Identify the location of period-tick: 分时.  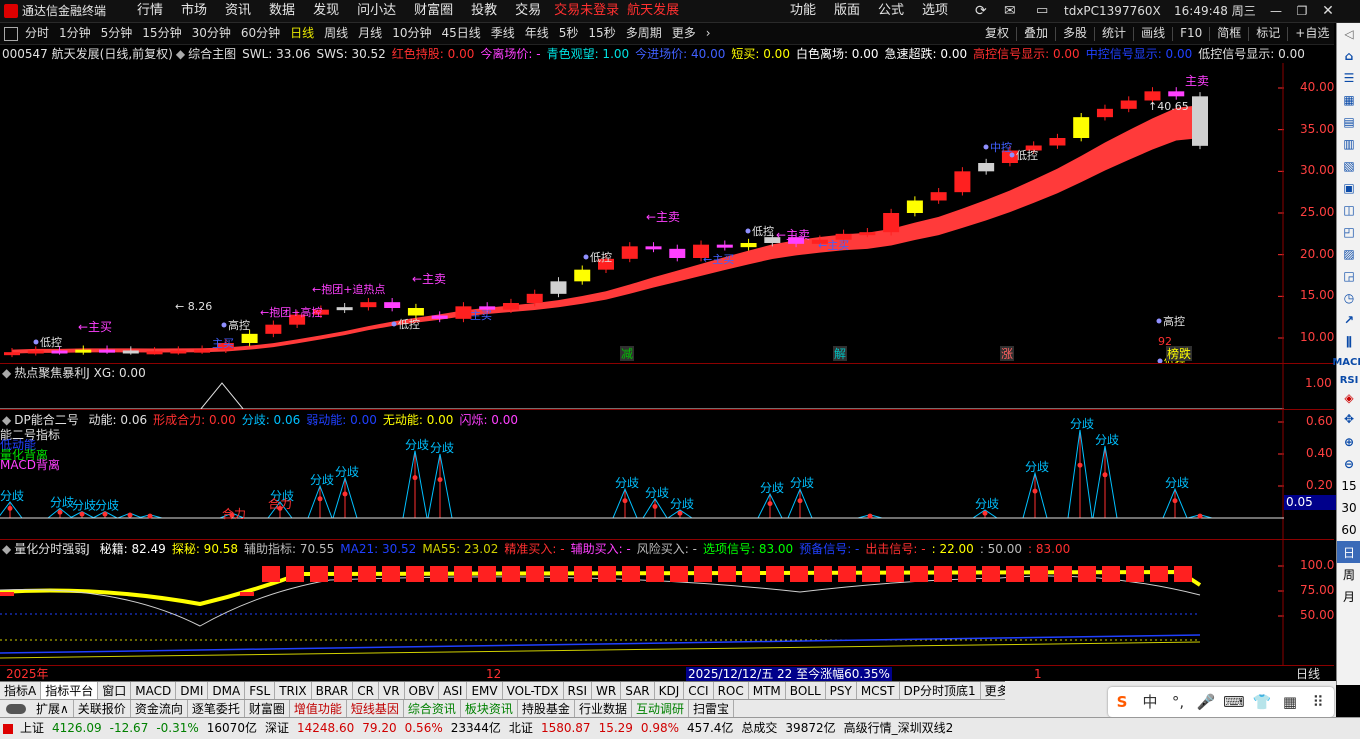
(37, 33).